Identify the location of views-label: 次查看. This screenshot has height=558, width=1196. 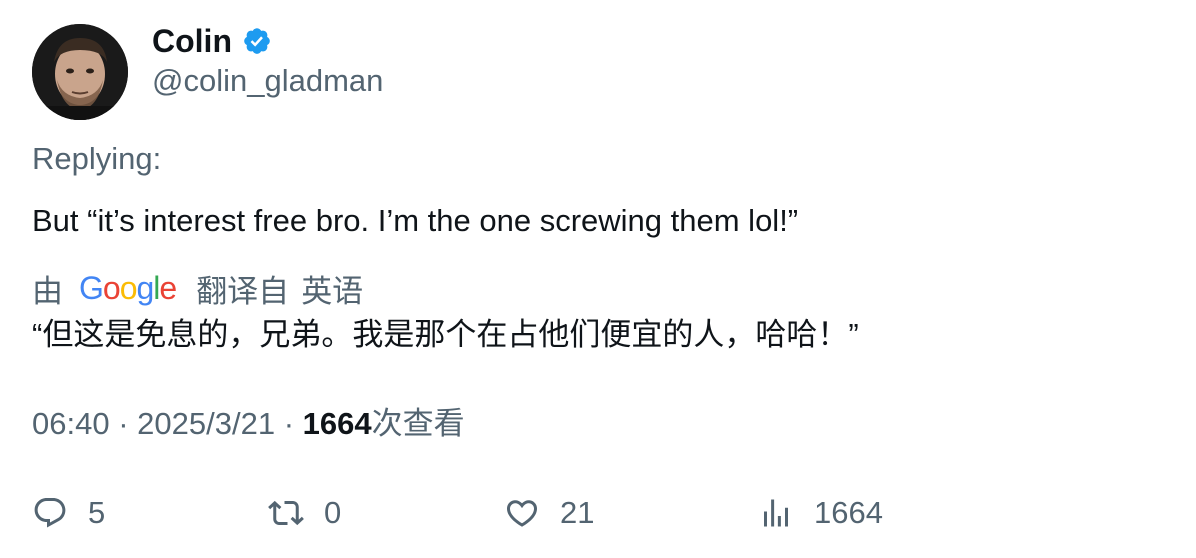
(418, 423).